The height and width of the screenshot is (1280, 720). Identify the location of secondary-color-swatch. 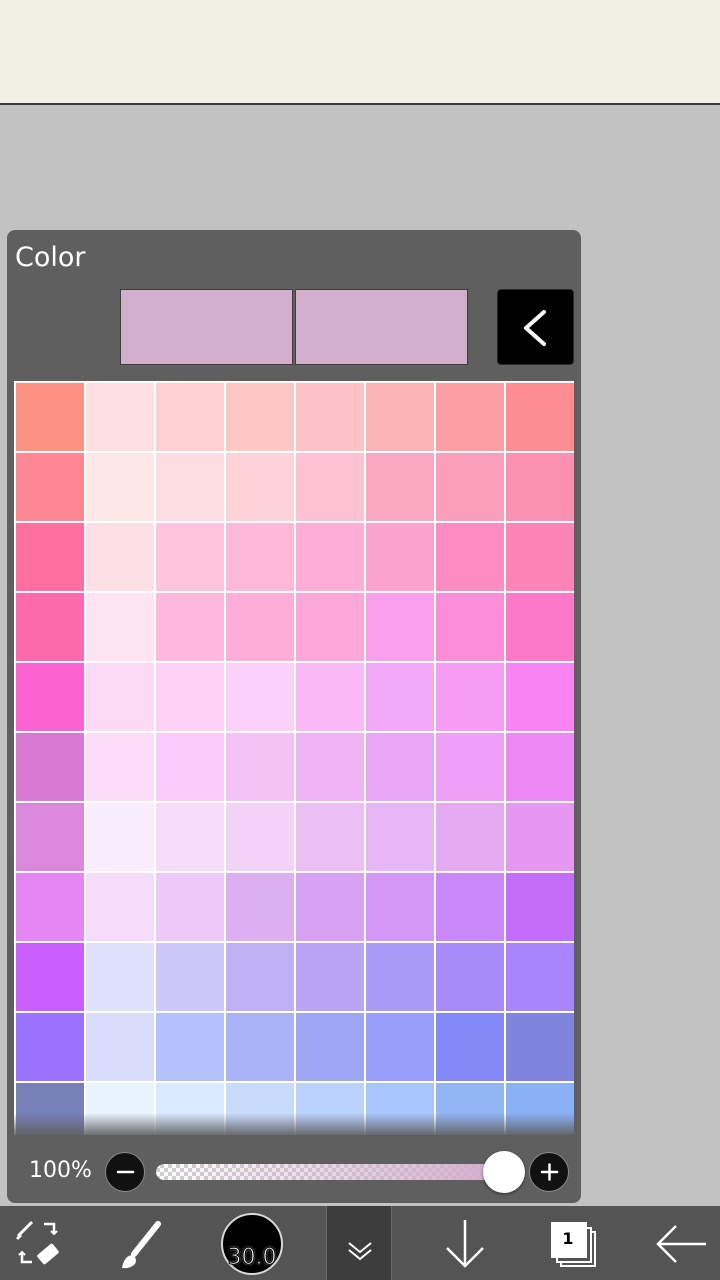
(381, 327).